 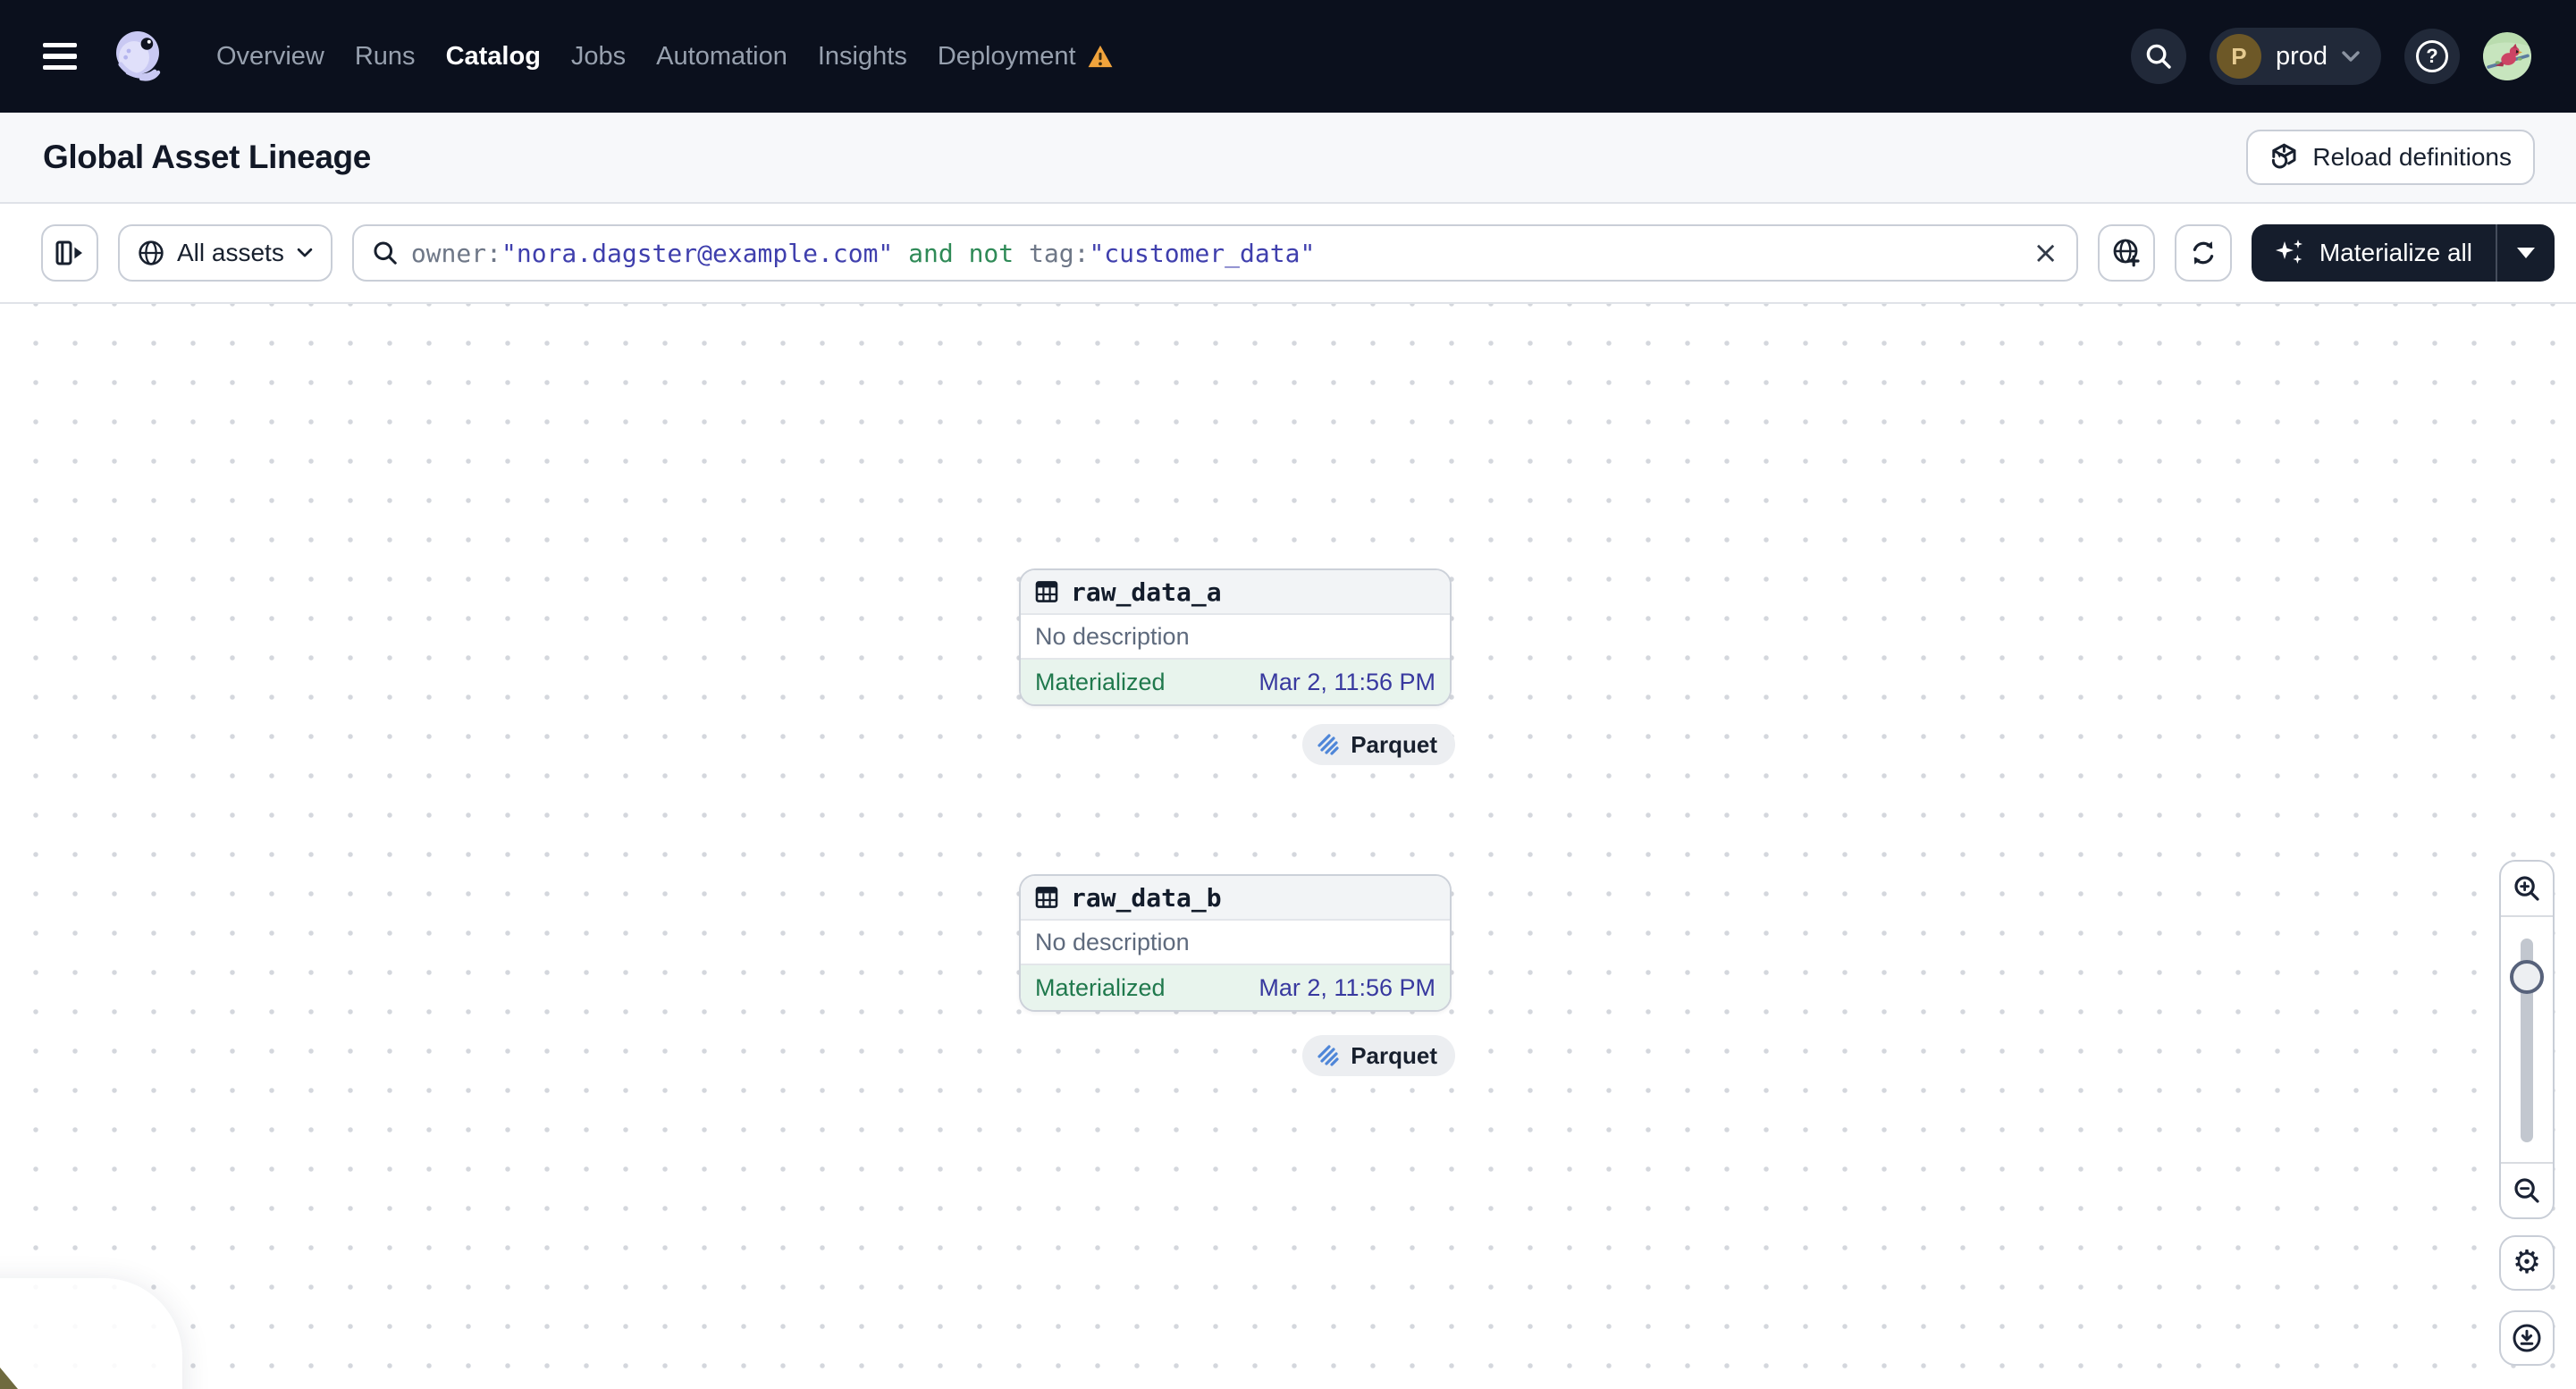 I want to click on refresh-icon, so click(x=2204, y=253).